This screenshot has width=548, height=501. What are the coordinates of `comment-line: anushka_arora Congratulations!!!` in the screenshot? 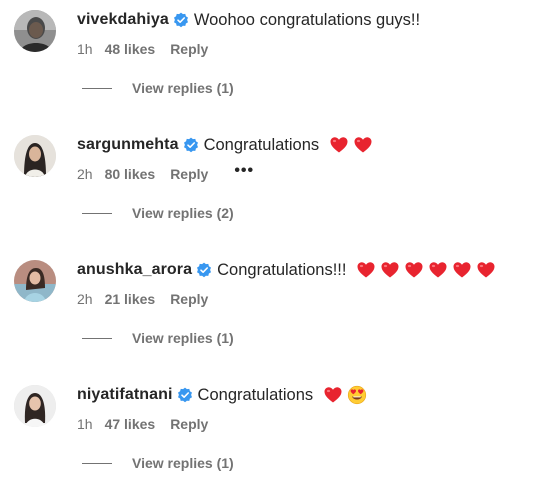 It's located at (286, 270).